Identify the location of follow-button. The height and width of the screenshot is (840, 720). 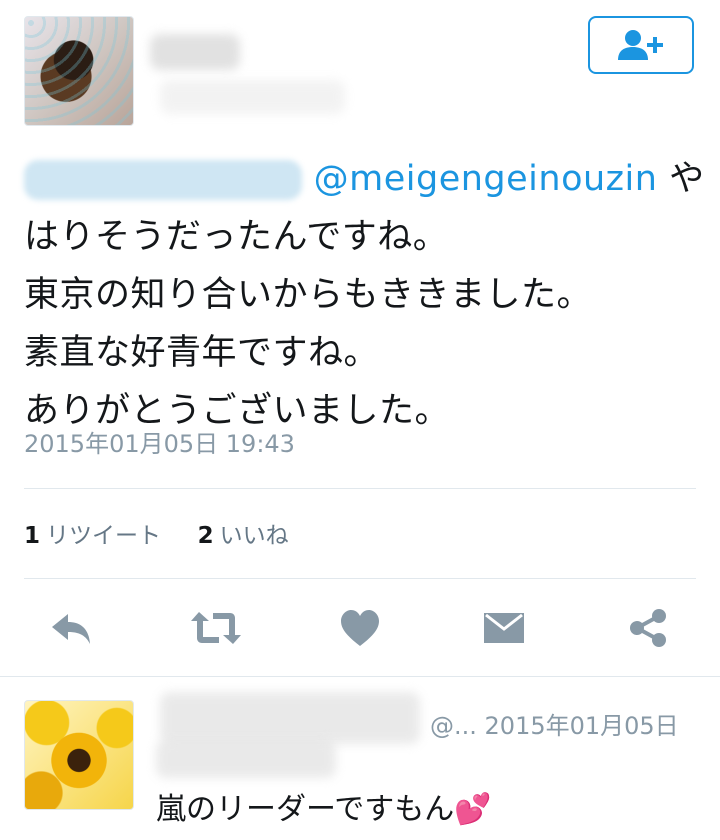
(641, 45).